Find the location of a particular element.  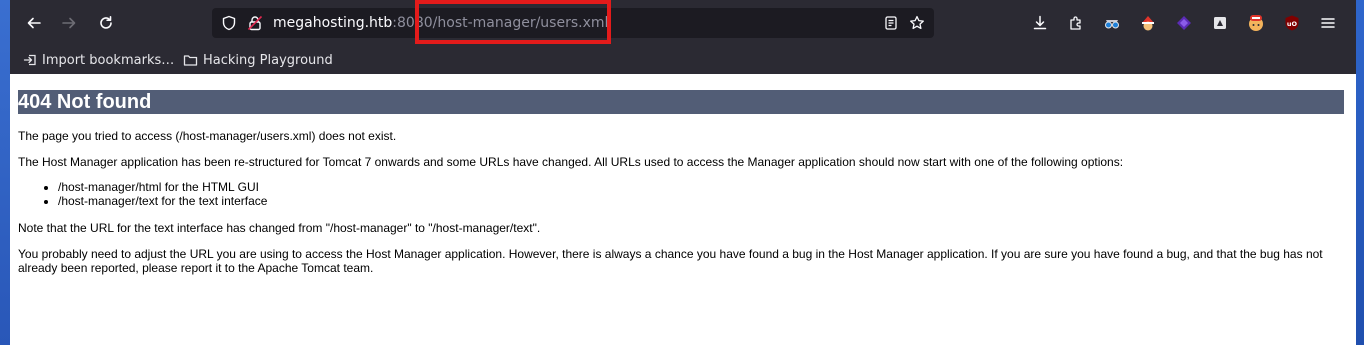

back-arrow-icon is located at coordinates (34, 23).